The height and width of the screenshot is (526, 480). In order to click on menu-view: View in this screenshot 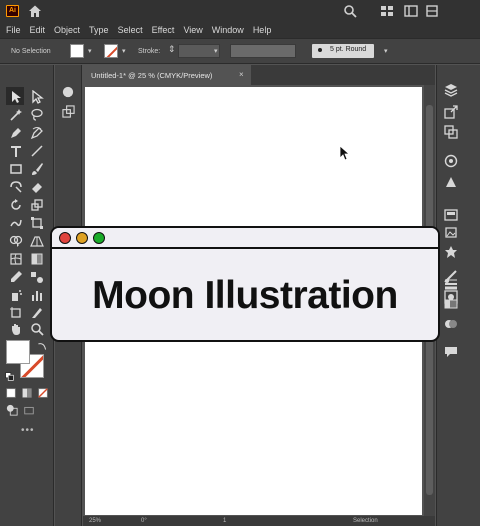, I will do `click(192, 30)`.